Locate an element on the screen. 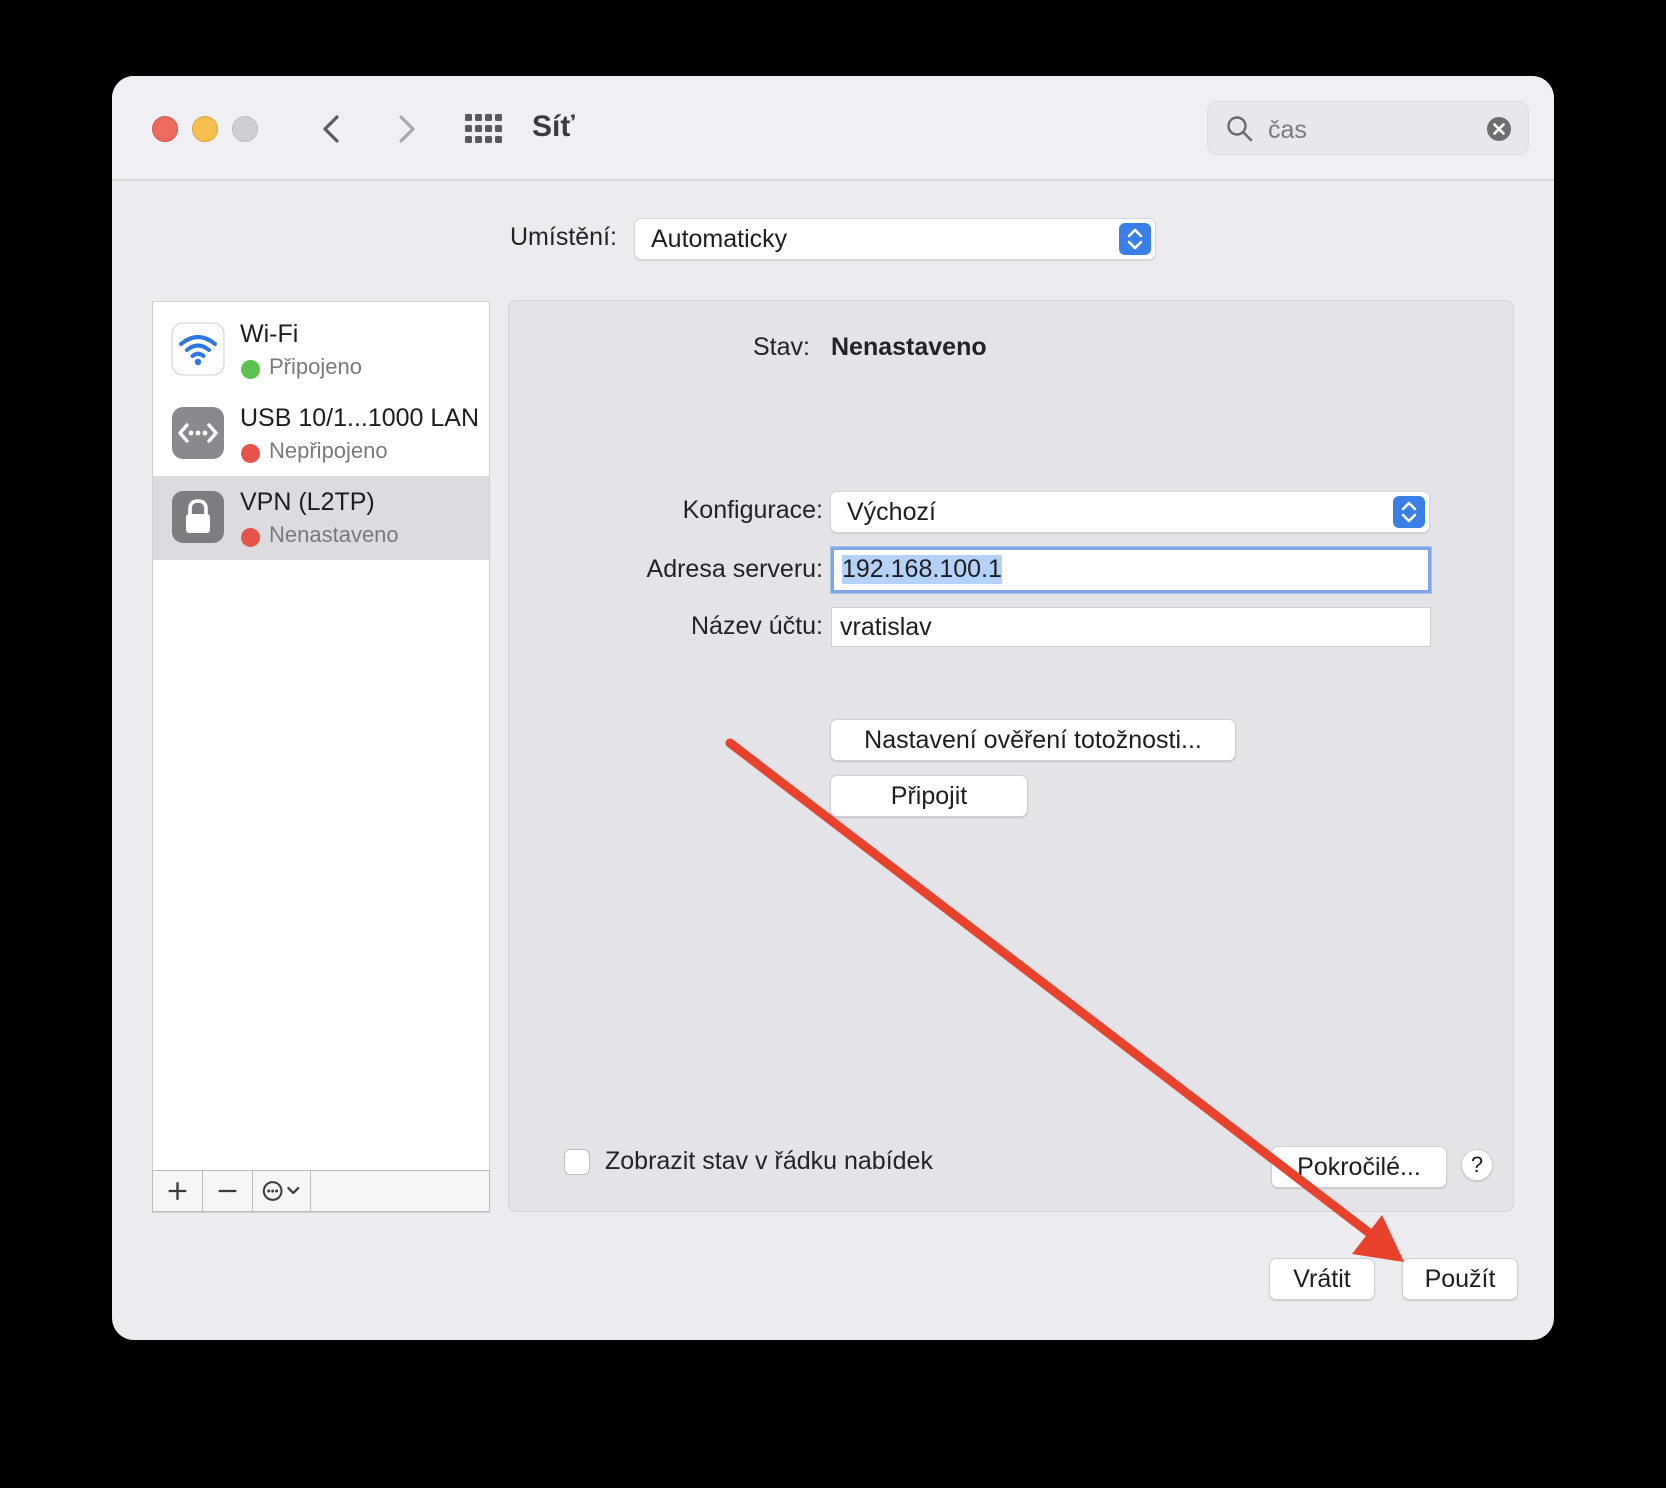 This screenshot has width=1666, height=1488. location-value: Automaticky is located at coordinates (719, 239).